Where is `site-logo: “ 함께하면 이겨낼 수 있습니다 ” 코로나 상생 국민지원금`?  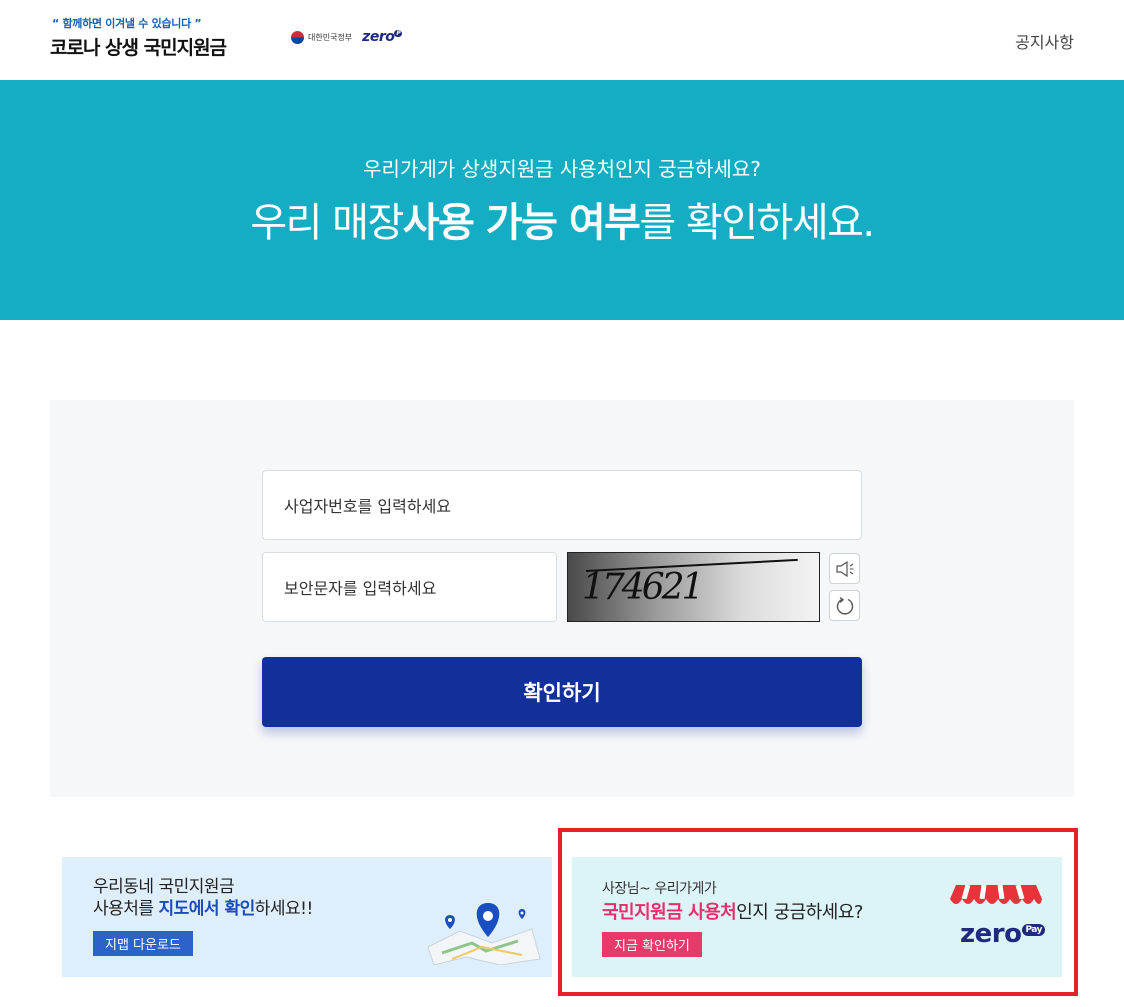 site-logo: “ 함께하면 이겨낼 수 있습니다 ” 코로나 상생 국민지원금 is located at coordinates (138, 37).